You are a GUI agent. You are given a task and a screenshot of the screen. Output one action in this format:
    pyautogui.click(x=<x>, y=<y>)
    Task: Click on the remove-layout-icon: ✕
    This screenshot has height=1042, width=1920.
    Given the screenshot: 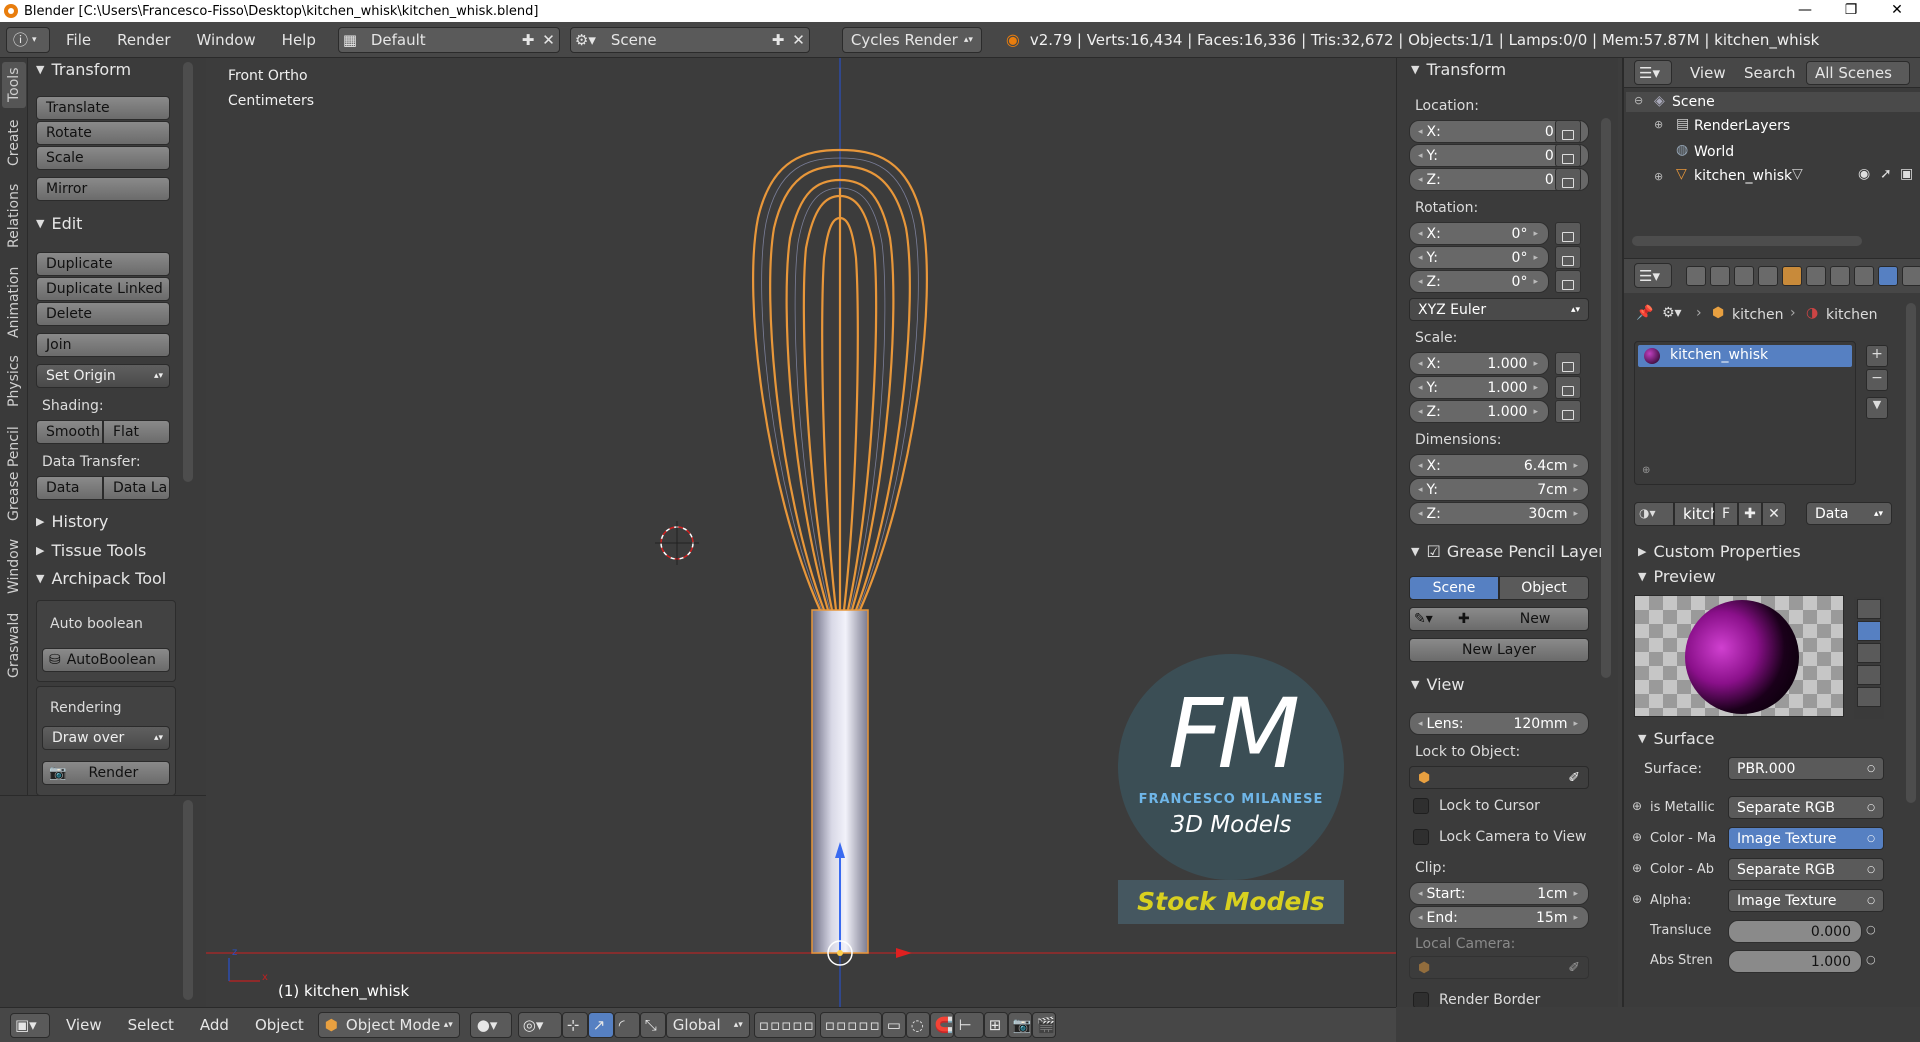 What is the action you would take?
    pyautogui.click(x=548, y=40)
    